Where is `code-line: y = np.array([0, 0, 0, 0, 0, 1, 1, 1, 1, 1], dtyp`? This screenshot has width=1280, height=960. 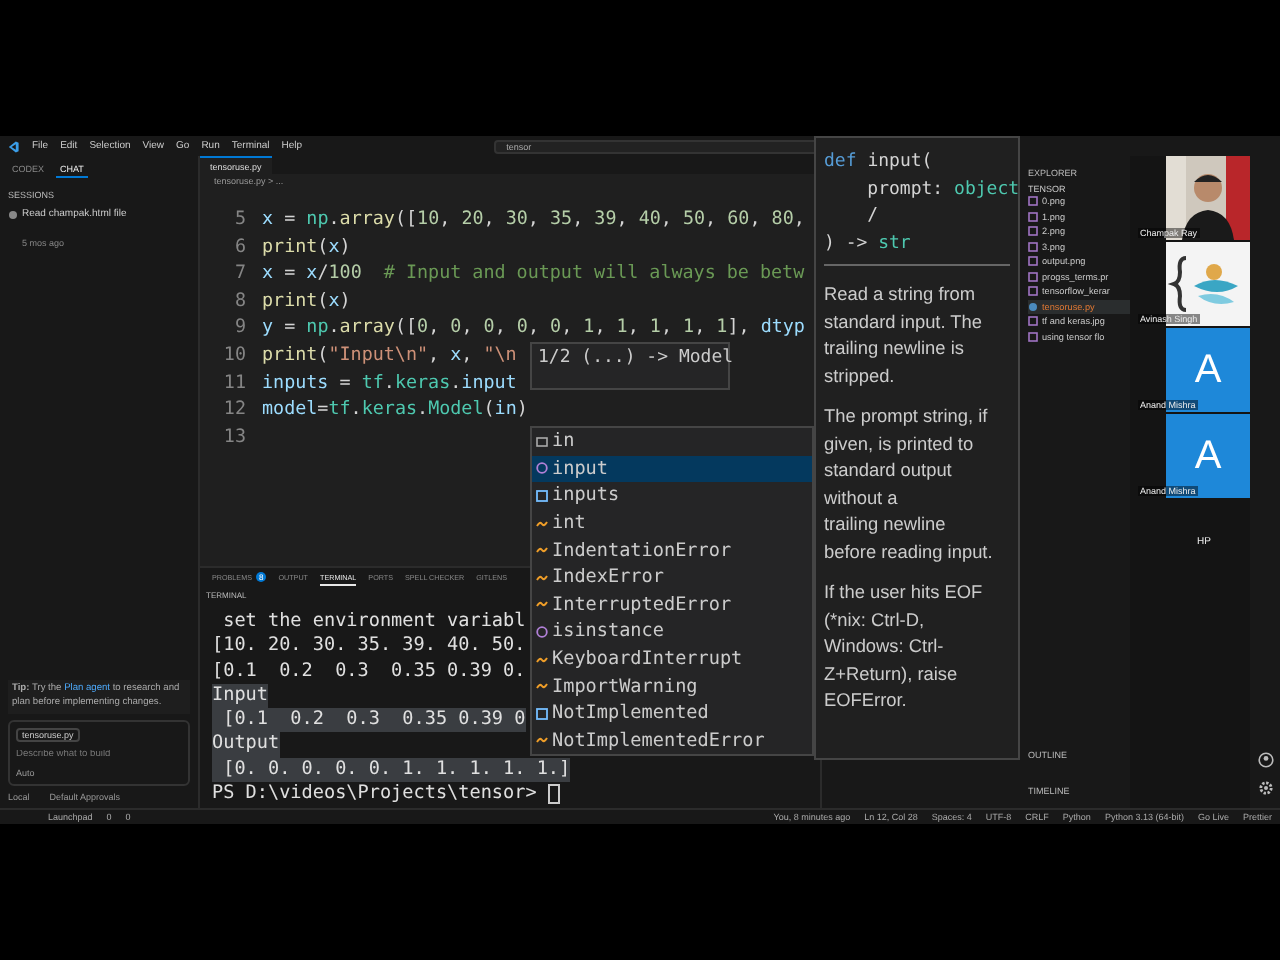 code-line: y = np.array([0, 0, 0, 0, 0, 1, 1, 1, 1, 1], dtyp is located at coordinates (533, 328).